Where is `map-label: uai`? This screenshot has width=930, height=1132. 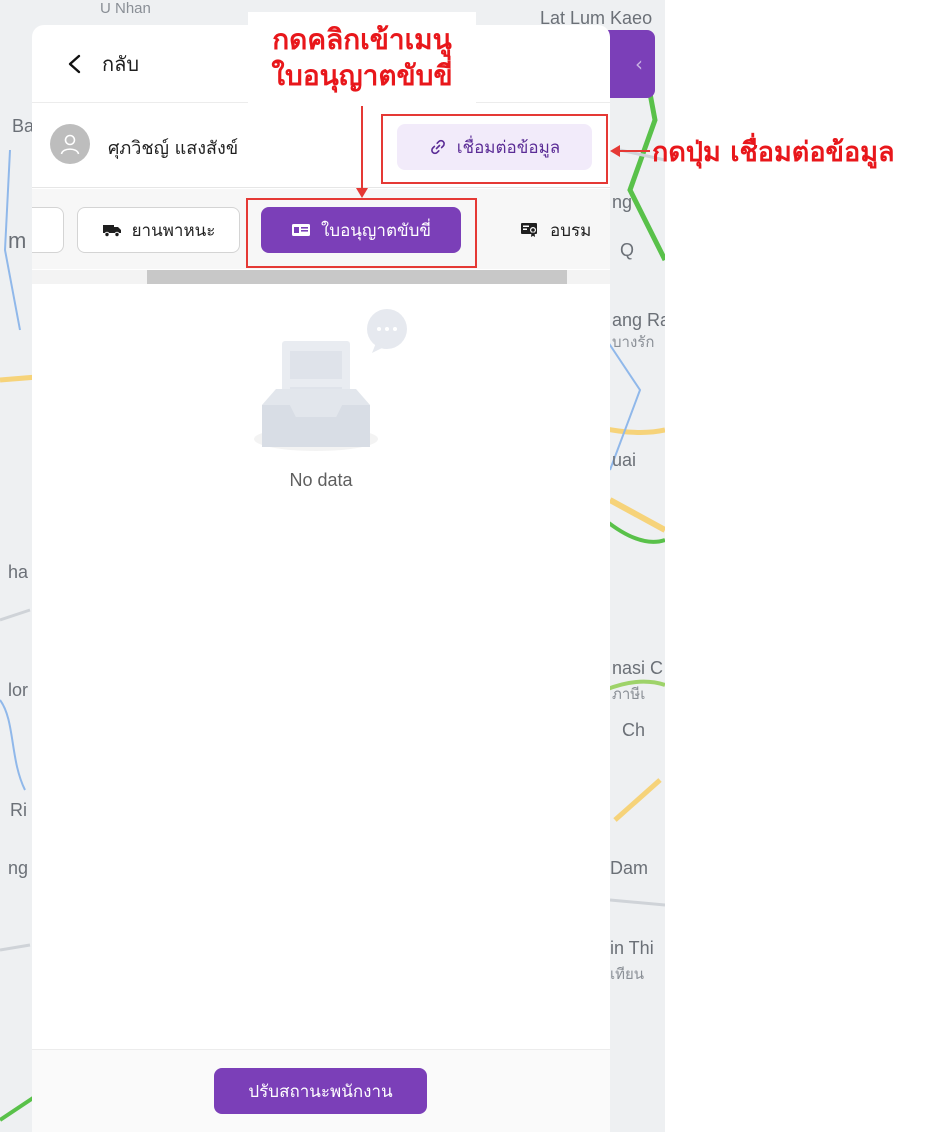
map-label: uai is located at coordinates (624, 460).